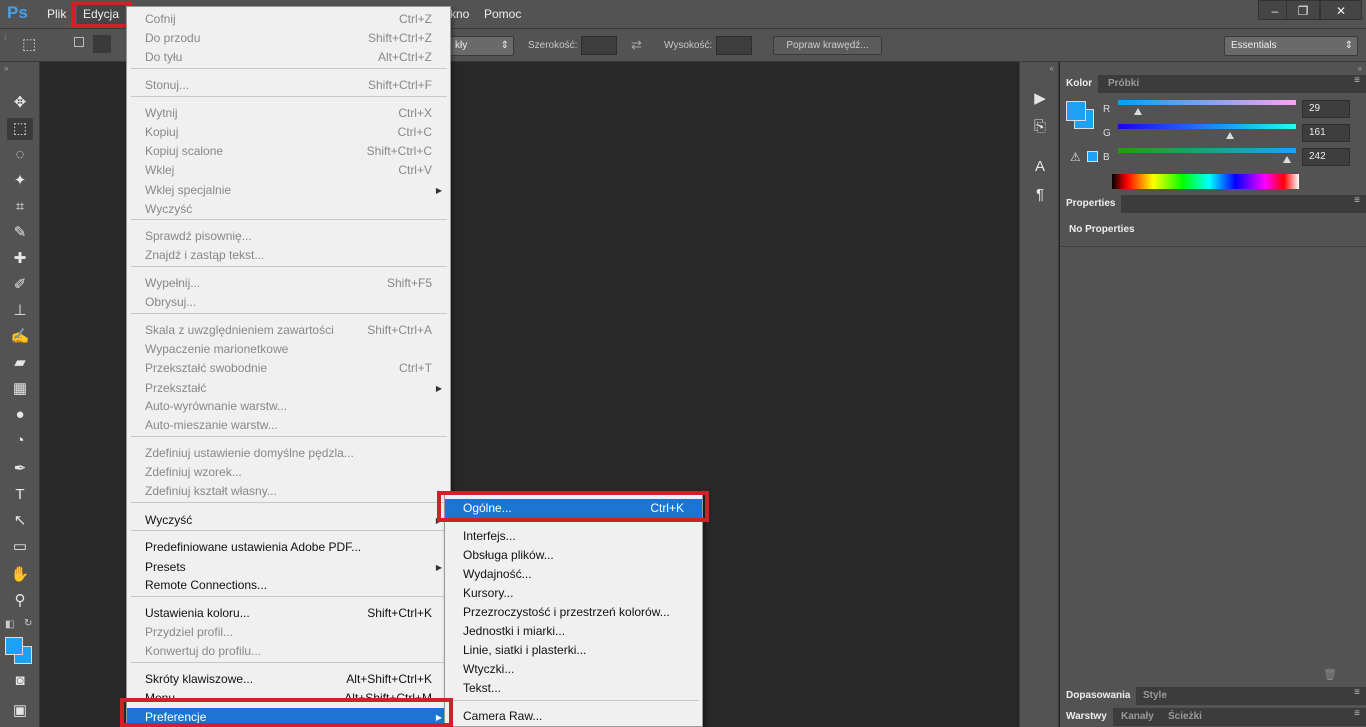  Describe the element at coordinates (288, 368) in the screenshot. I see `menu-item: Przekształć swobodnie Ctrl+T` at that location.